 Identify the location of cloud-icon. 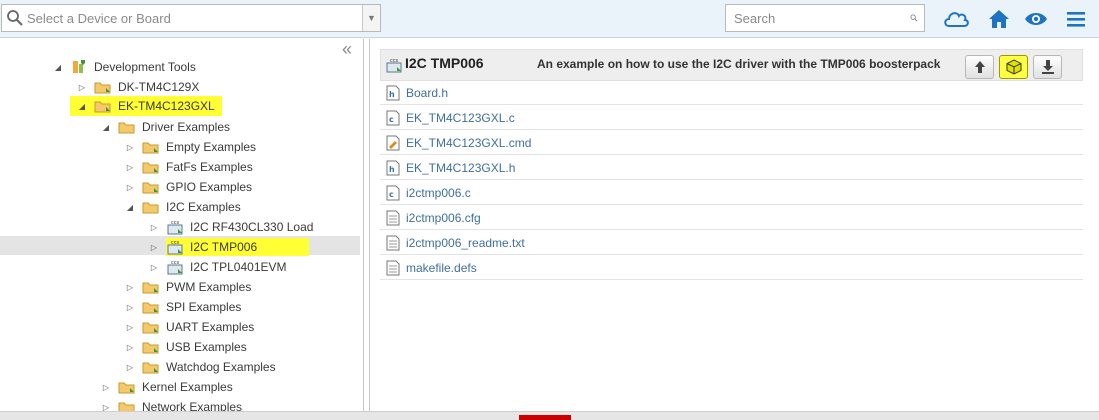
(956, 19).